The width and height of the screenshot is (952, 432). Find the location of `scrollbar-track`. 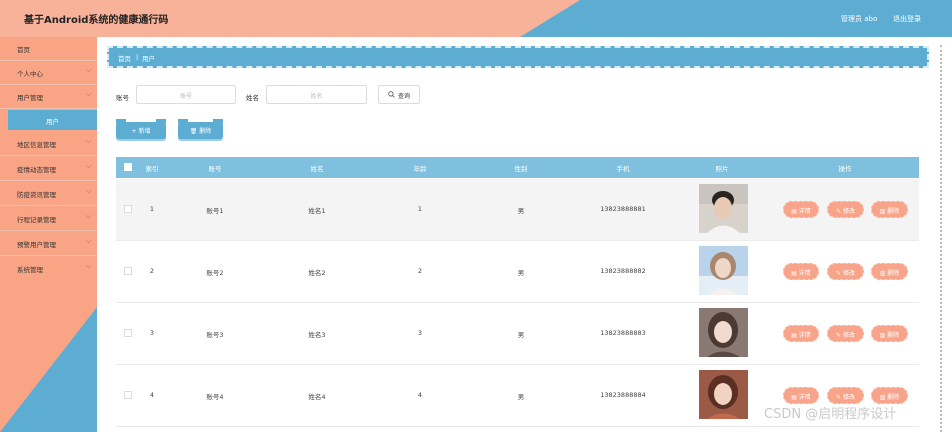

scrollbar-track is located at coordinates (941, 238).